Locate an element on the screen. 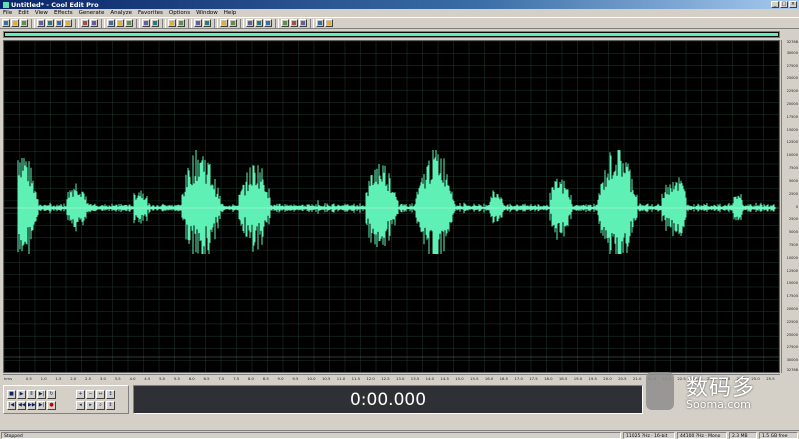 The width and height of the screenshot is (799, 439). cd-icon is located at coordinates (303, 23).